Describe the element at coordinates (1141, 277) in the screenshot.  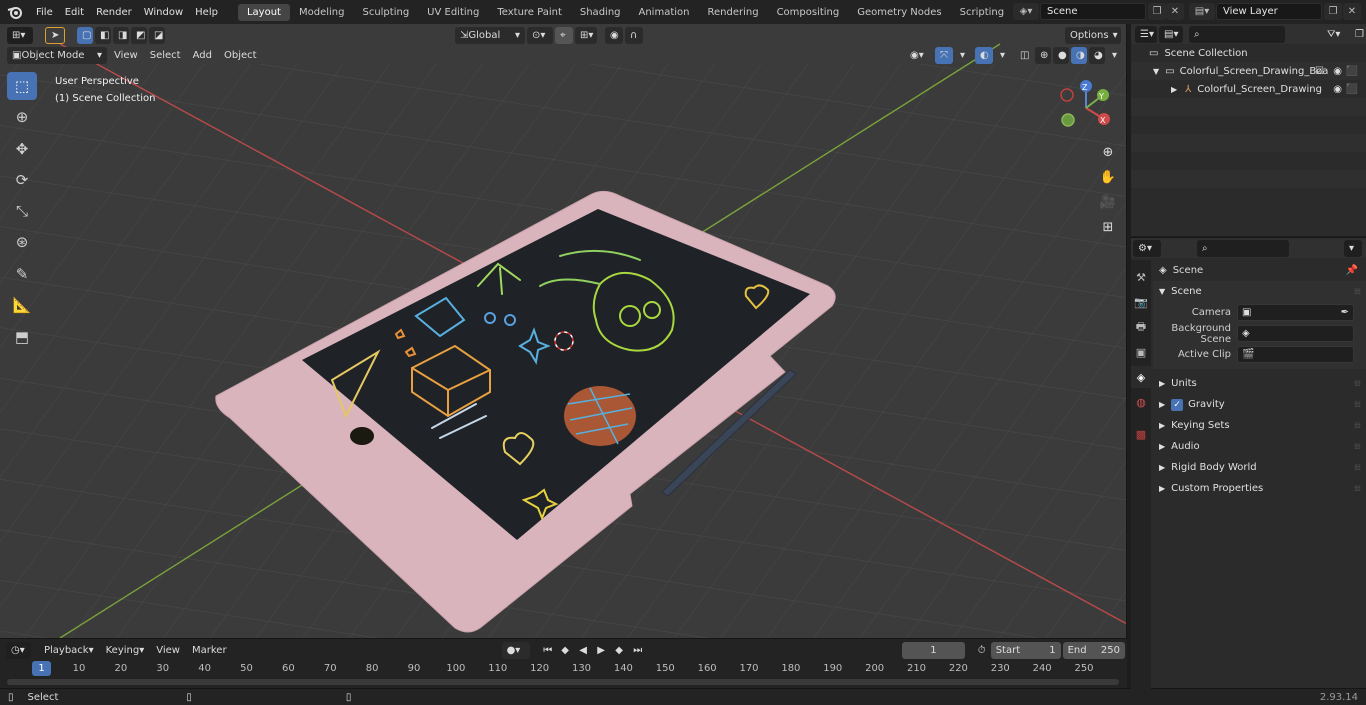
I see `tool-tab-icon: ⚒` at that location.